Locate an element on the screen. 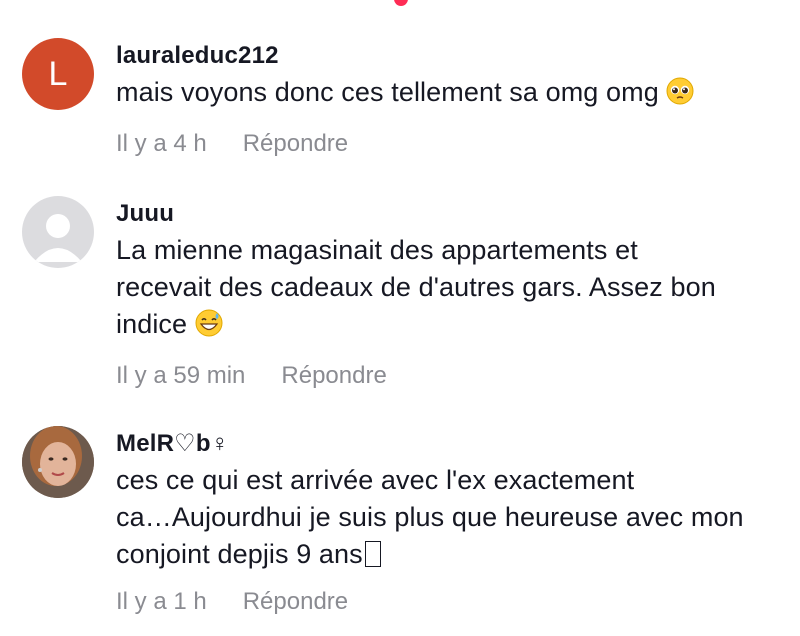  comment-text-line: indice is located at coordinates (152, 324).